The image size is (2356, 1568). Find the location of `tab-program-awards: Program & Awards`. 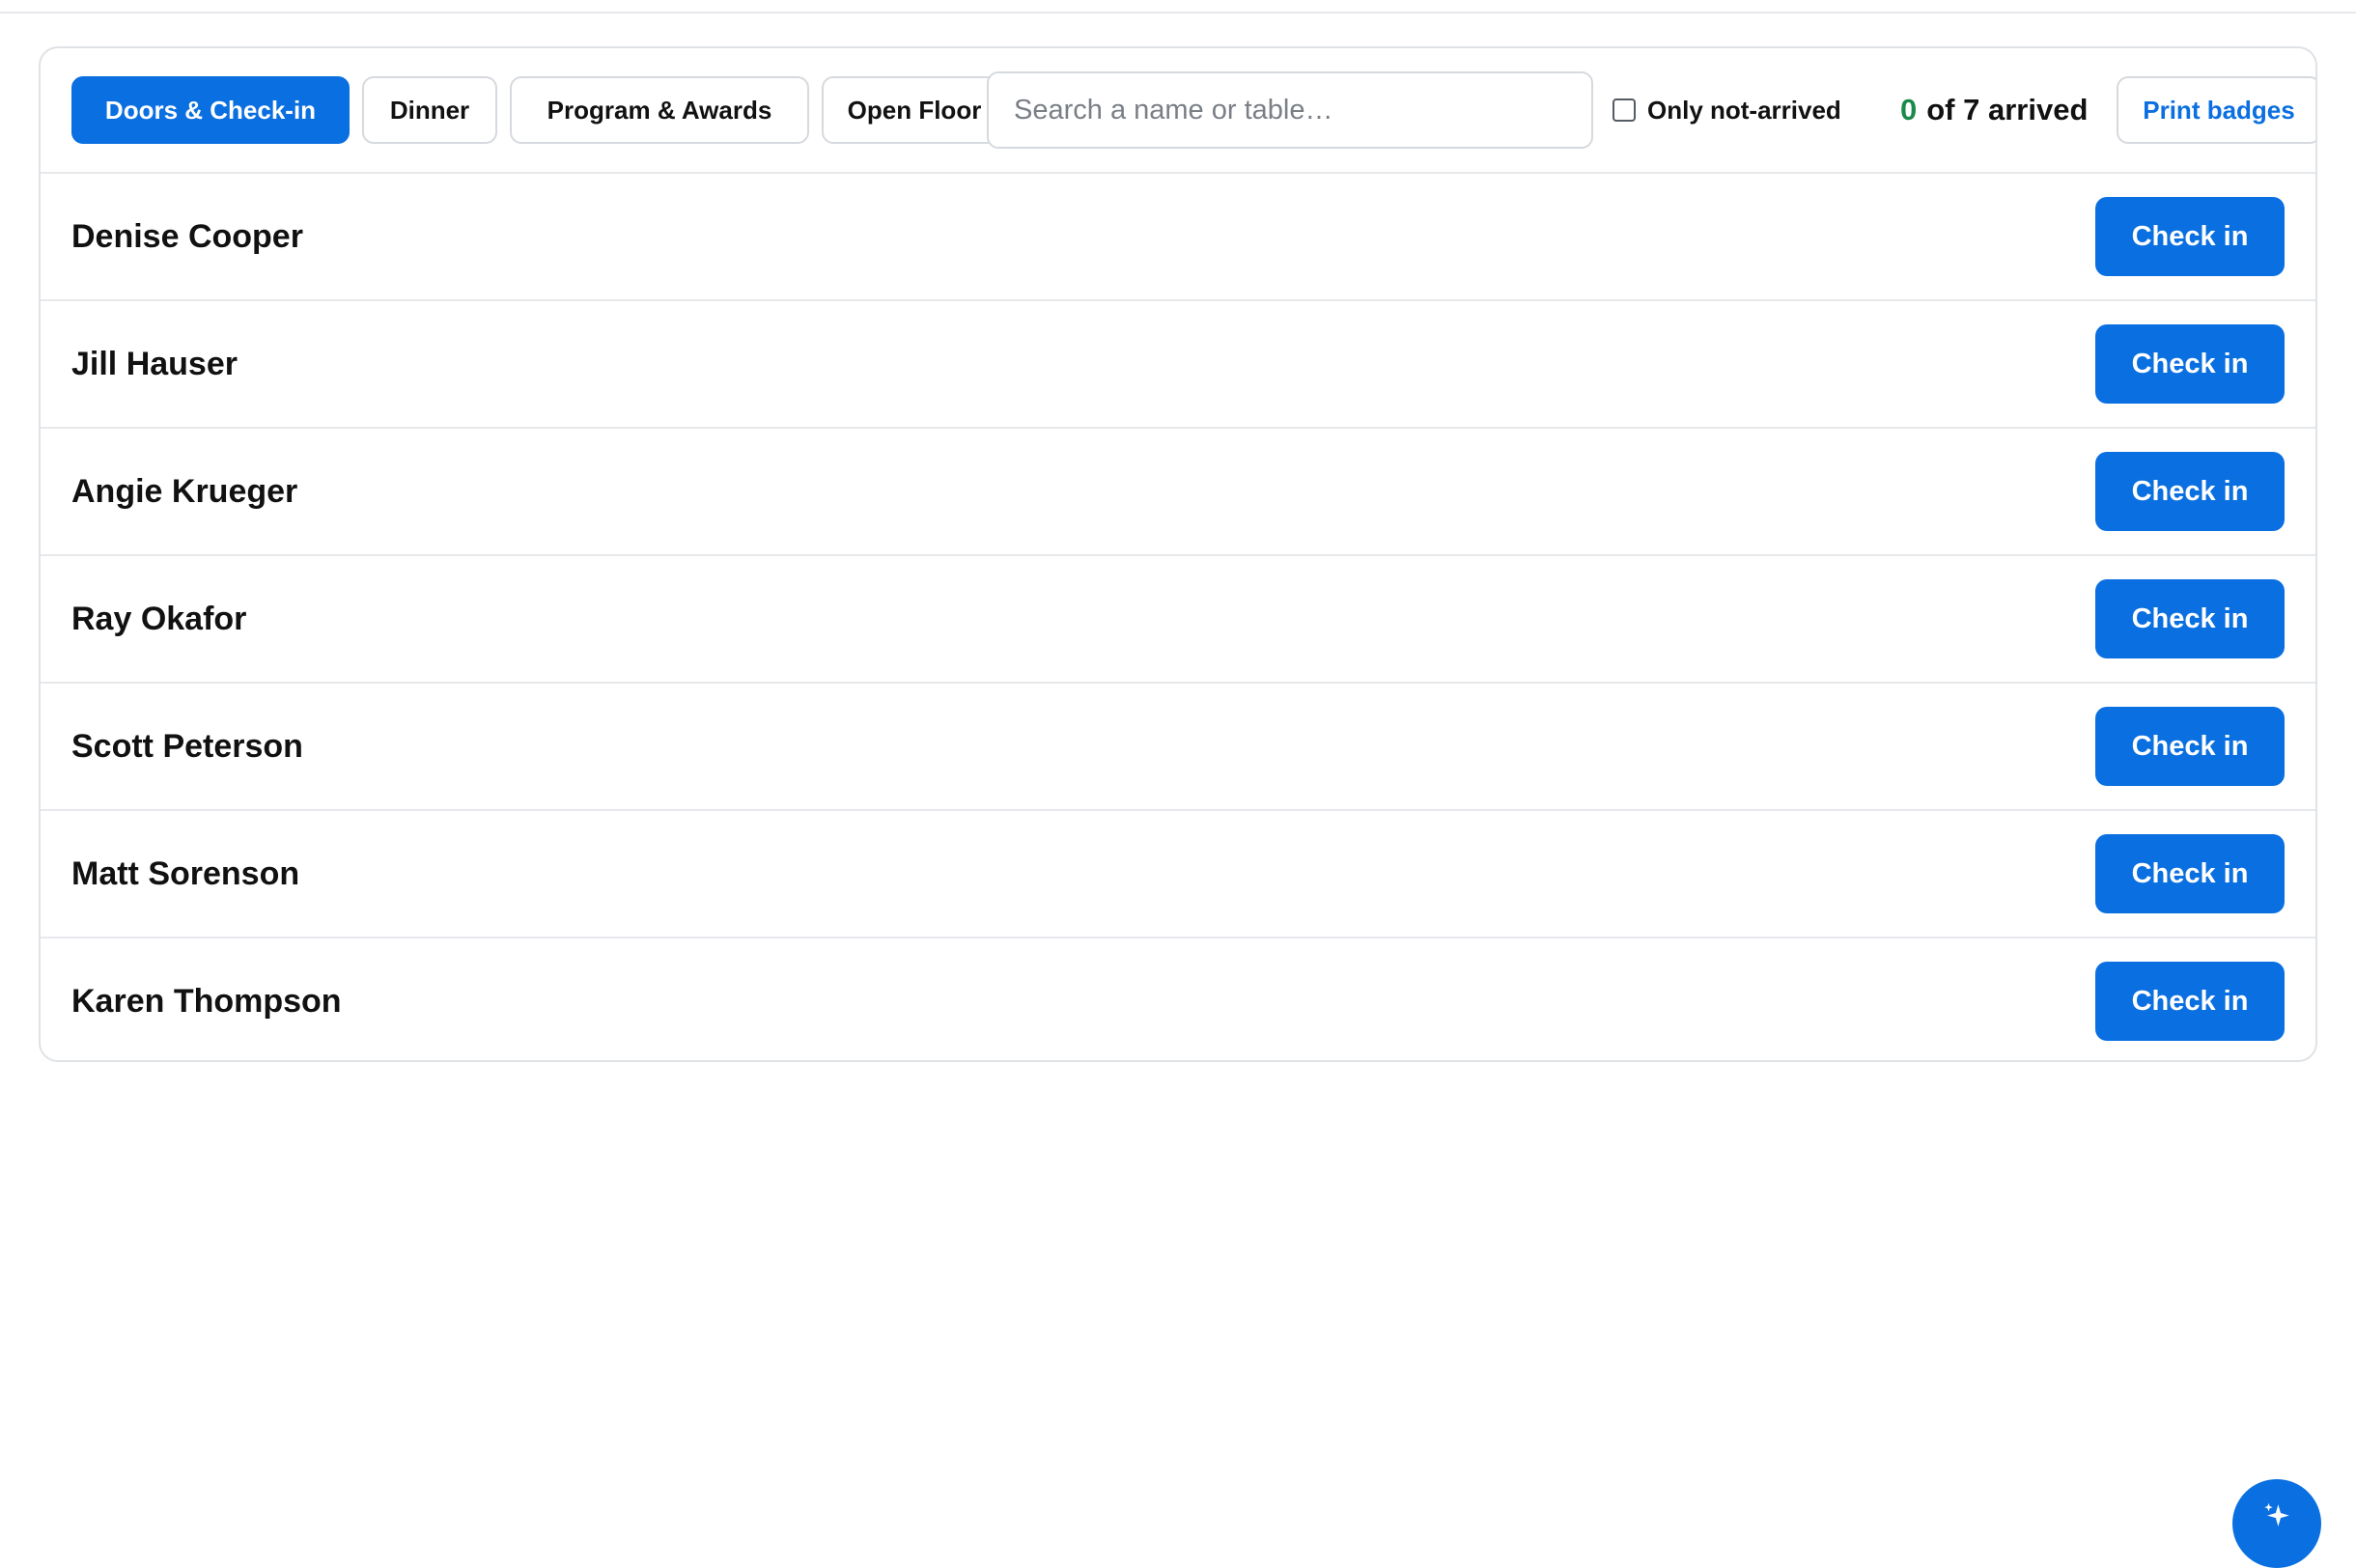

tab-program-awards: Program & Awards is located at coordinates (659, 110).